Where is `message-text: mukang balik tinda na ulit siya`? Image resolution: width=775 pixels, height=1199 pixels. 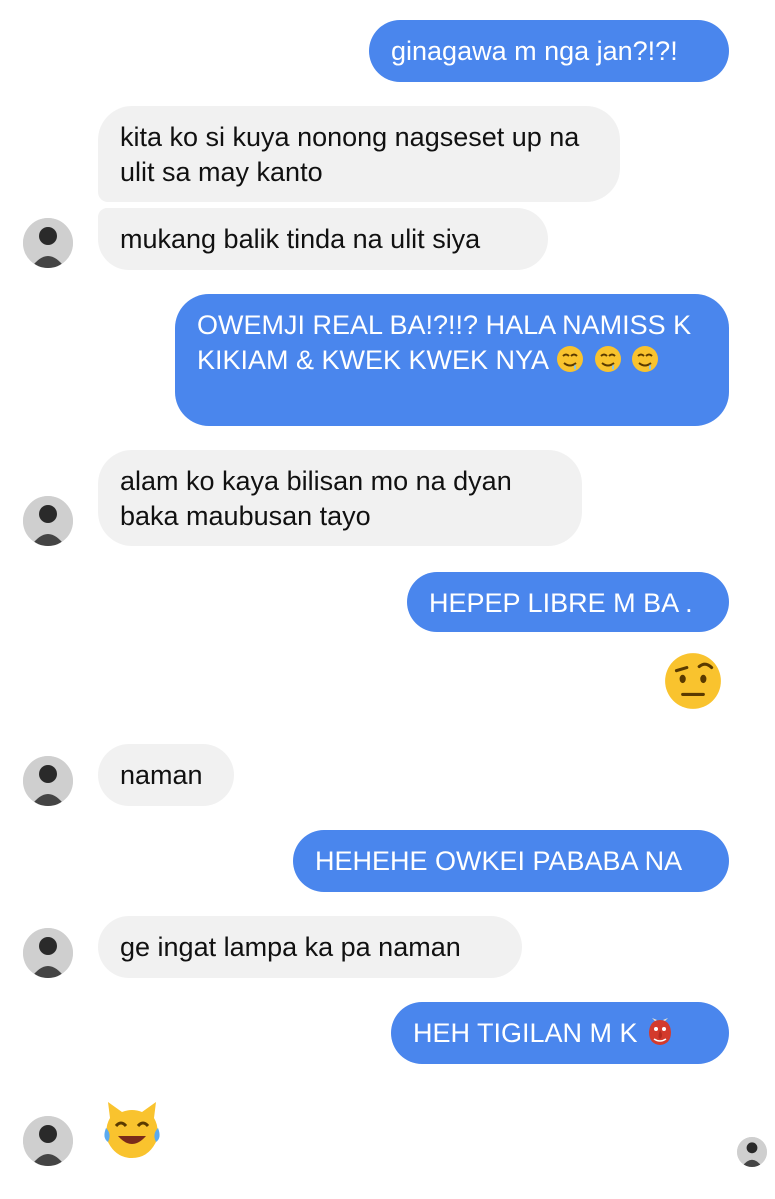 message-text: mukang balik tinda na ulit siya is located at coordinates (300, 239).